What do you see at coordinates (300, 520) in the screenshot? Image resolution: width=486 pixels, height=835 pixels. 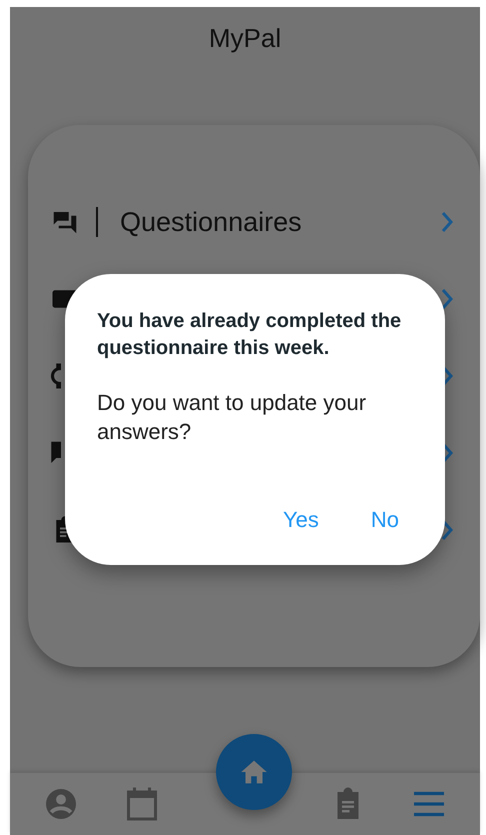 I see `yes-button: Yes` at bounding box center [300, 520].